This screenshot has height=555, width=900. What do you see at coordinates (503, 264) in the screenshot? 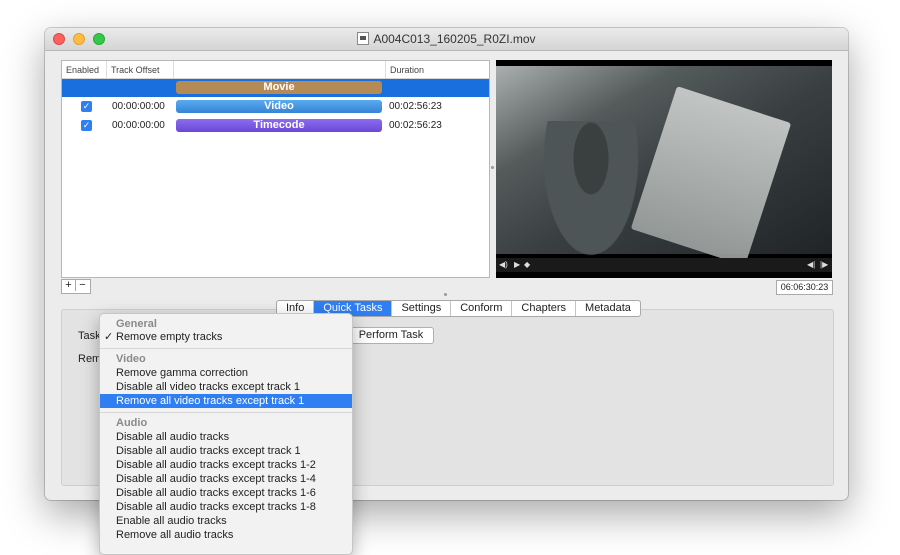
I see `volume-icon: ◀)` at bounding box center [503, 264].